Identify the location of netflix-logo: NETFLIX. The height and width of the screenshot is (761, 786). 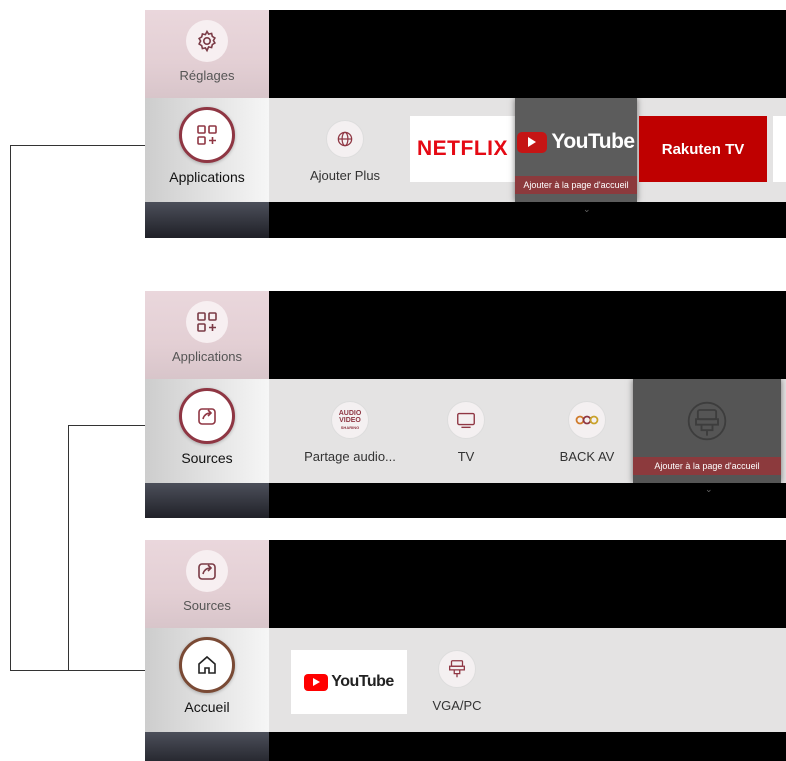
(462, 148).